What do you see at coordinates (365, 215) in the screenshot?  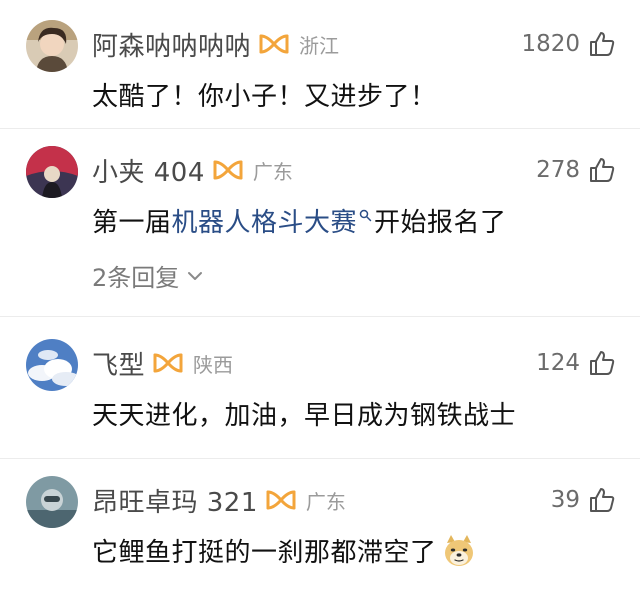 I see `search-icon` at bounding box center [365, 215].